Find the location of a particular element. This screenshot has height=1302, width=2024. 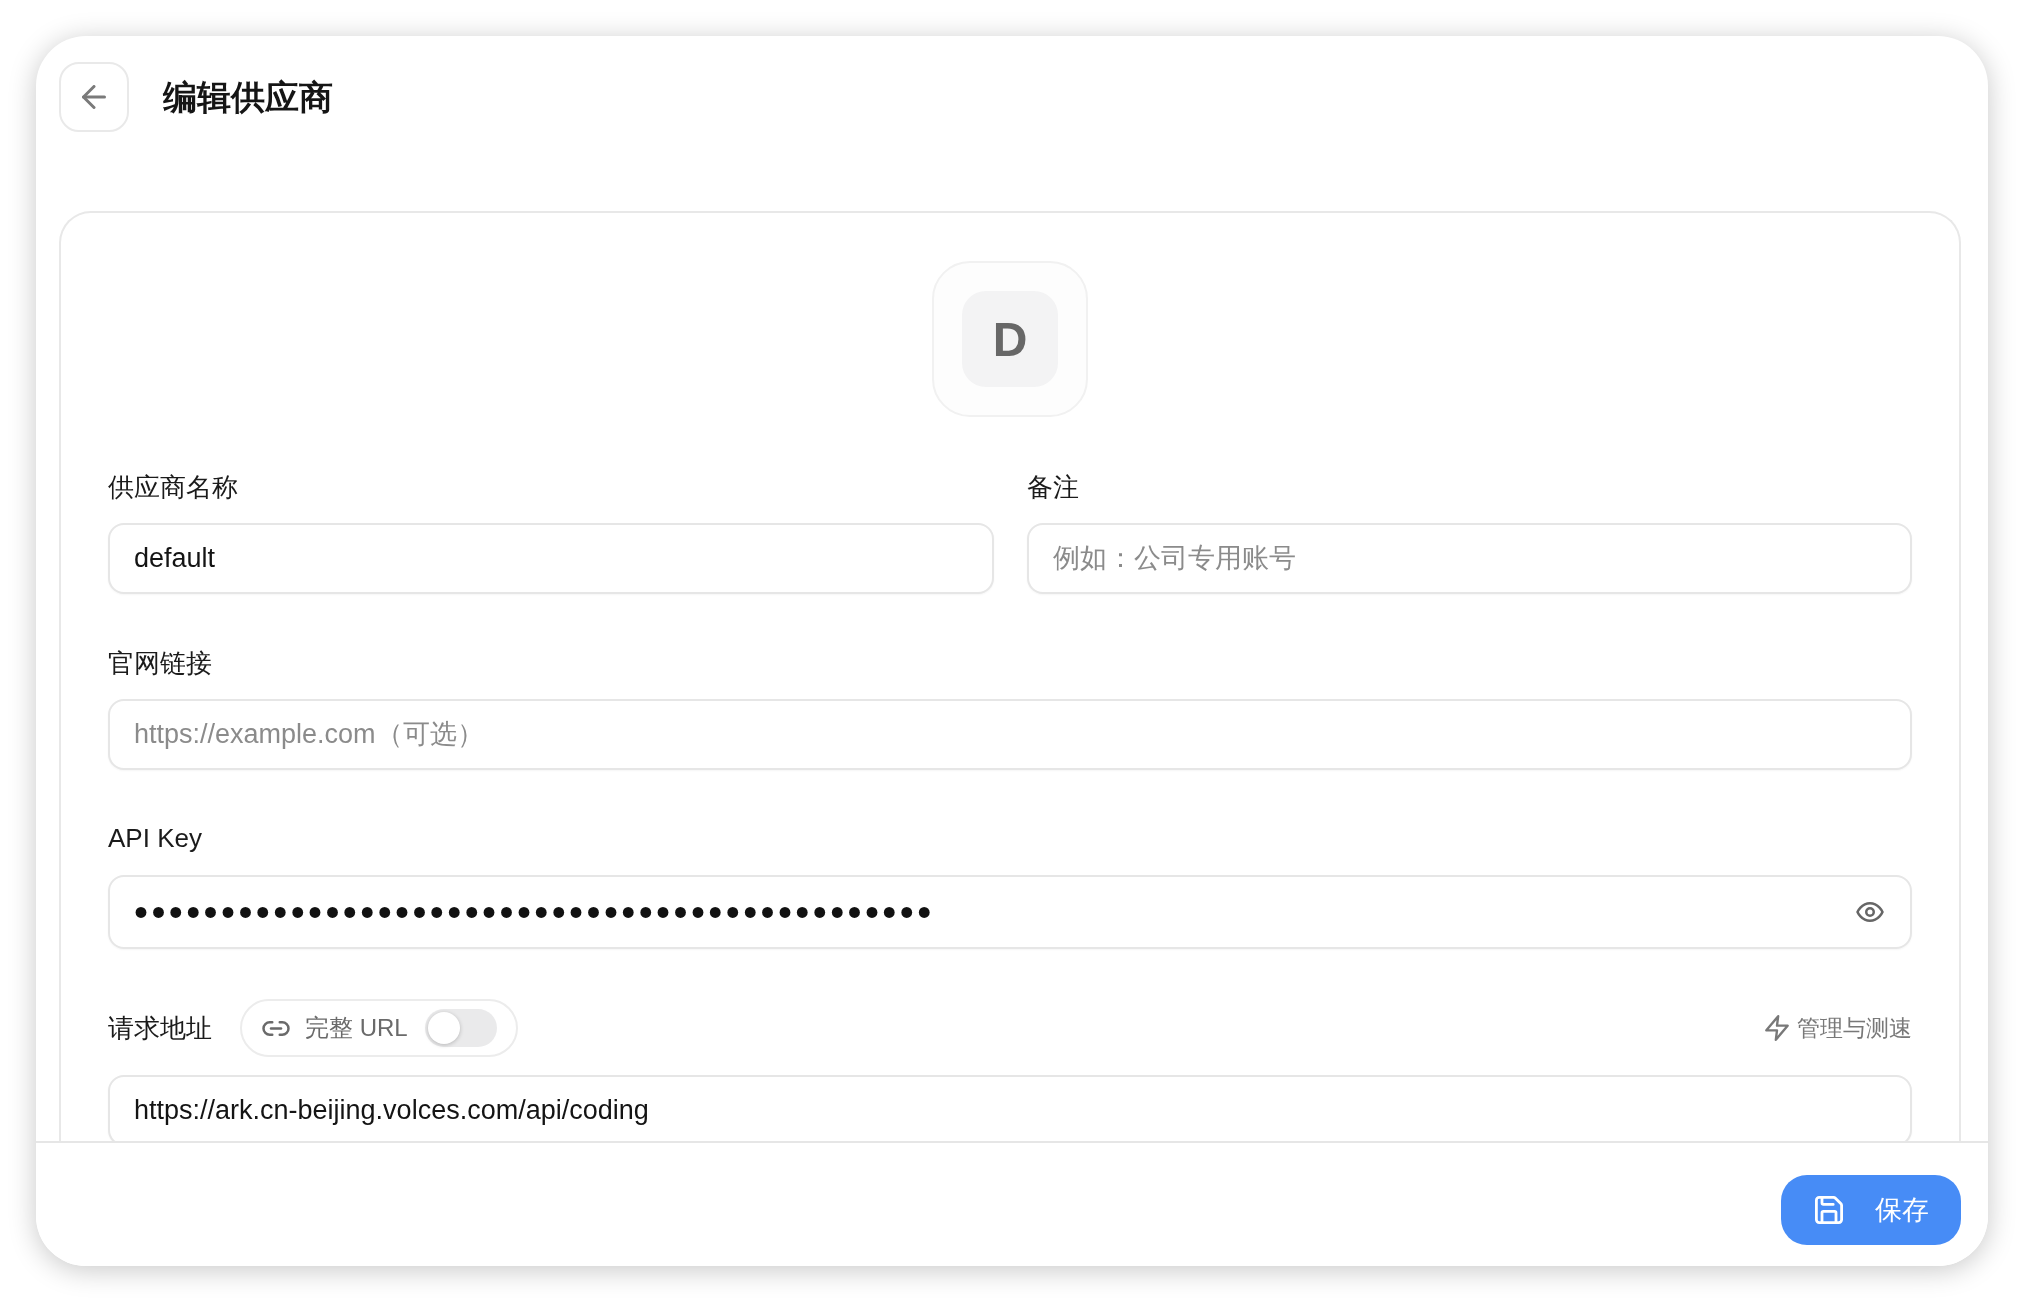

website-input: https://example.com（可选） is located at coordinates (1010, 734).